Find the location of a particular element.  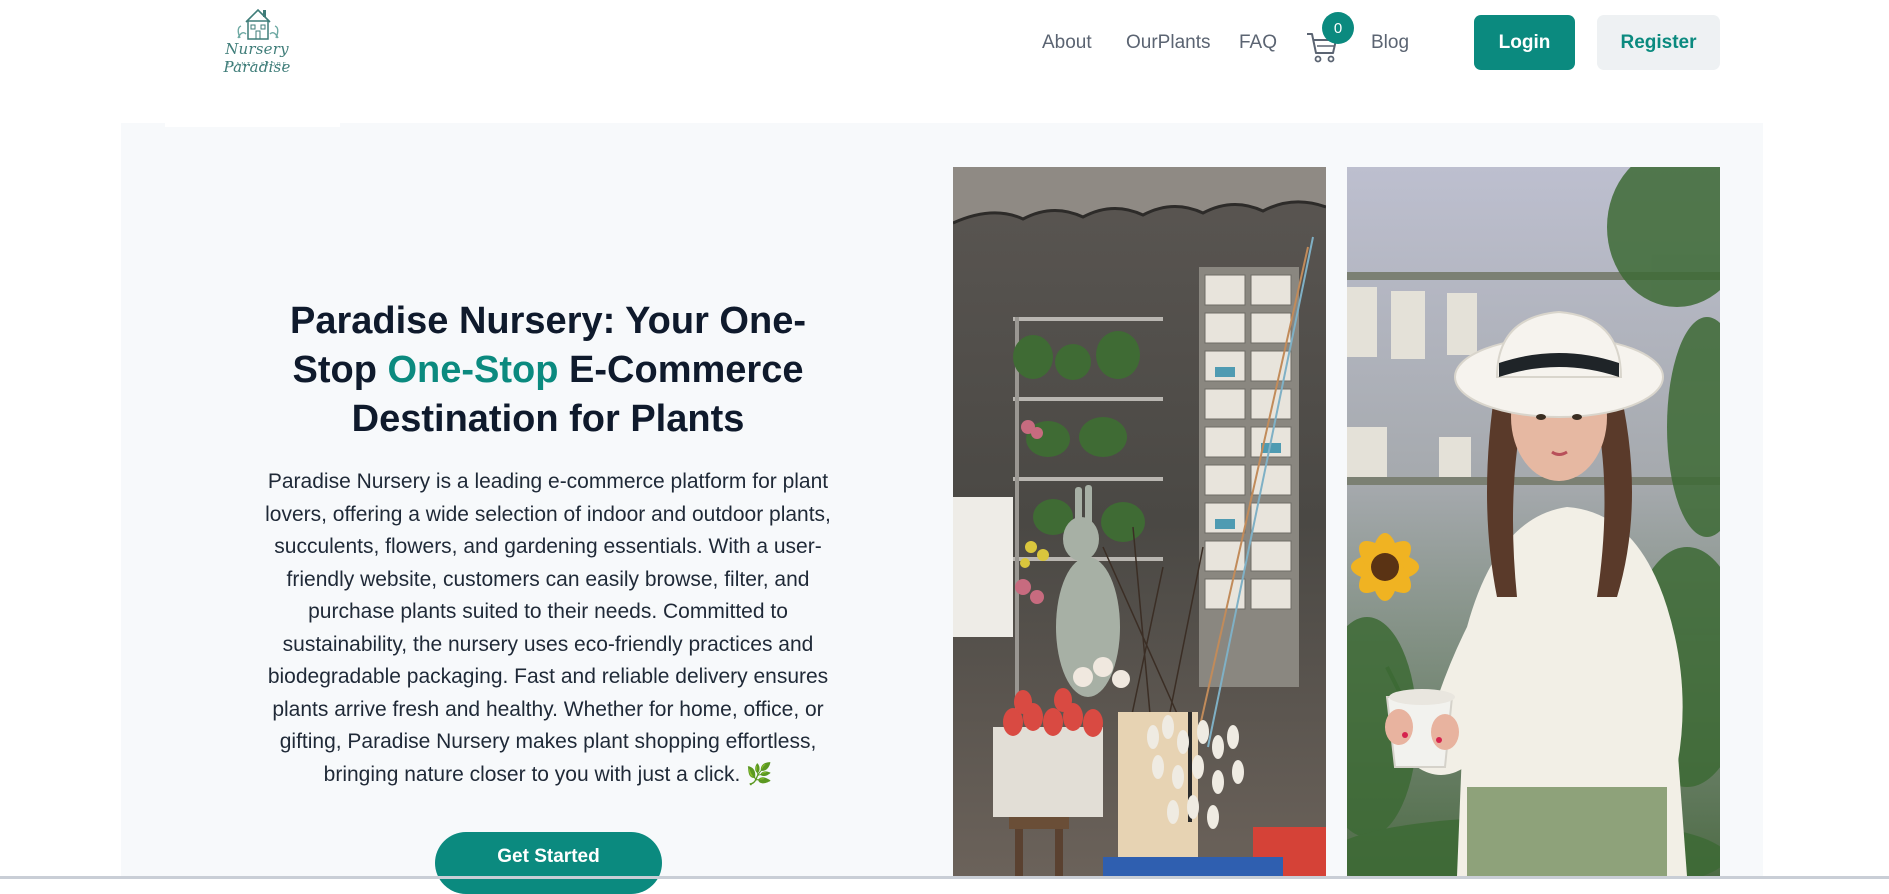

nav-ourplants-link: OurPlants is located at coordinates (1168, 43).